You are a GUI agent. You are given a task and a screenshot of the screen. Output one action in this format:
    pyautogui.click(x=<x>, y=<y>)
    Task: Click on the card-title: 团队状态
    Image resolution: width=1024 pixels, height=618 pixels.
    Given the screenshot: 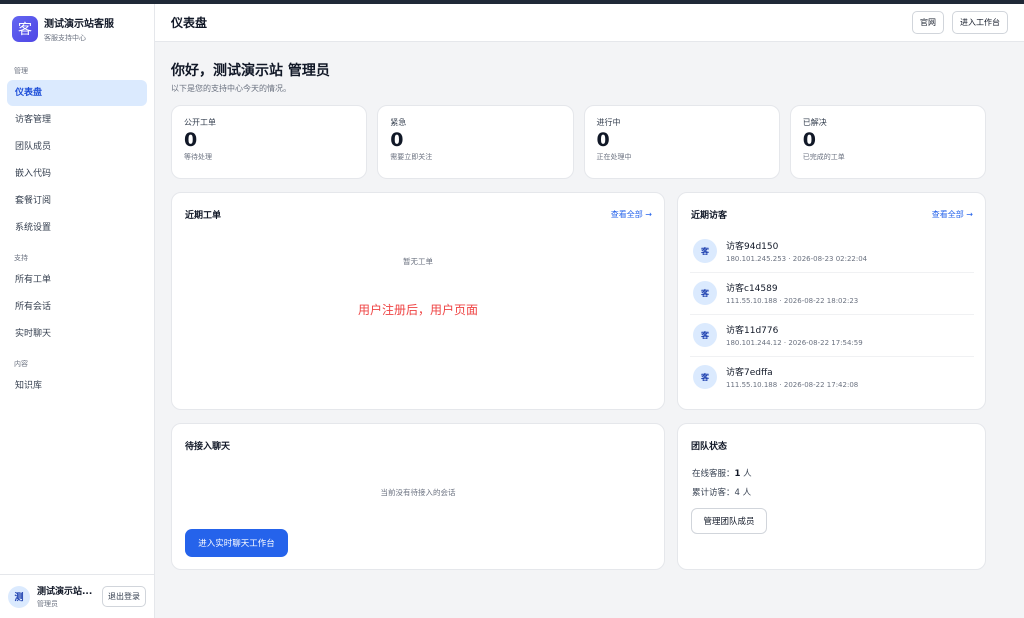 What is the action you would take?
    pyautogui.click(x=709, y=447)
    